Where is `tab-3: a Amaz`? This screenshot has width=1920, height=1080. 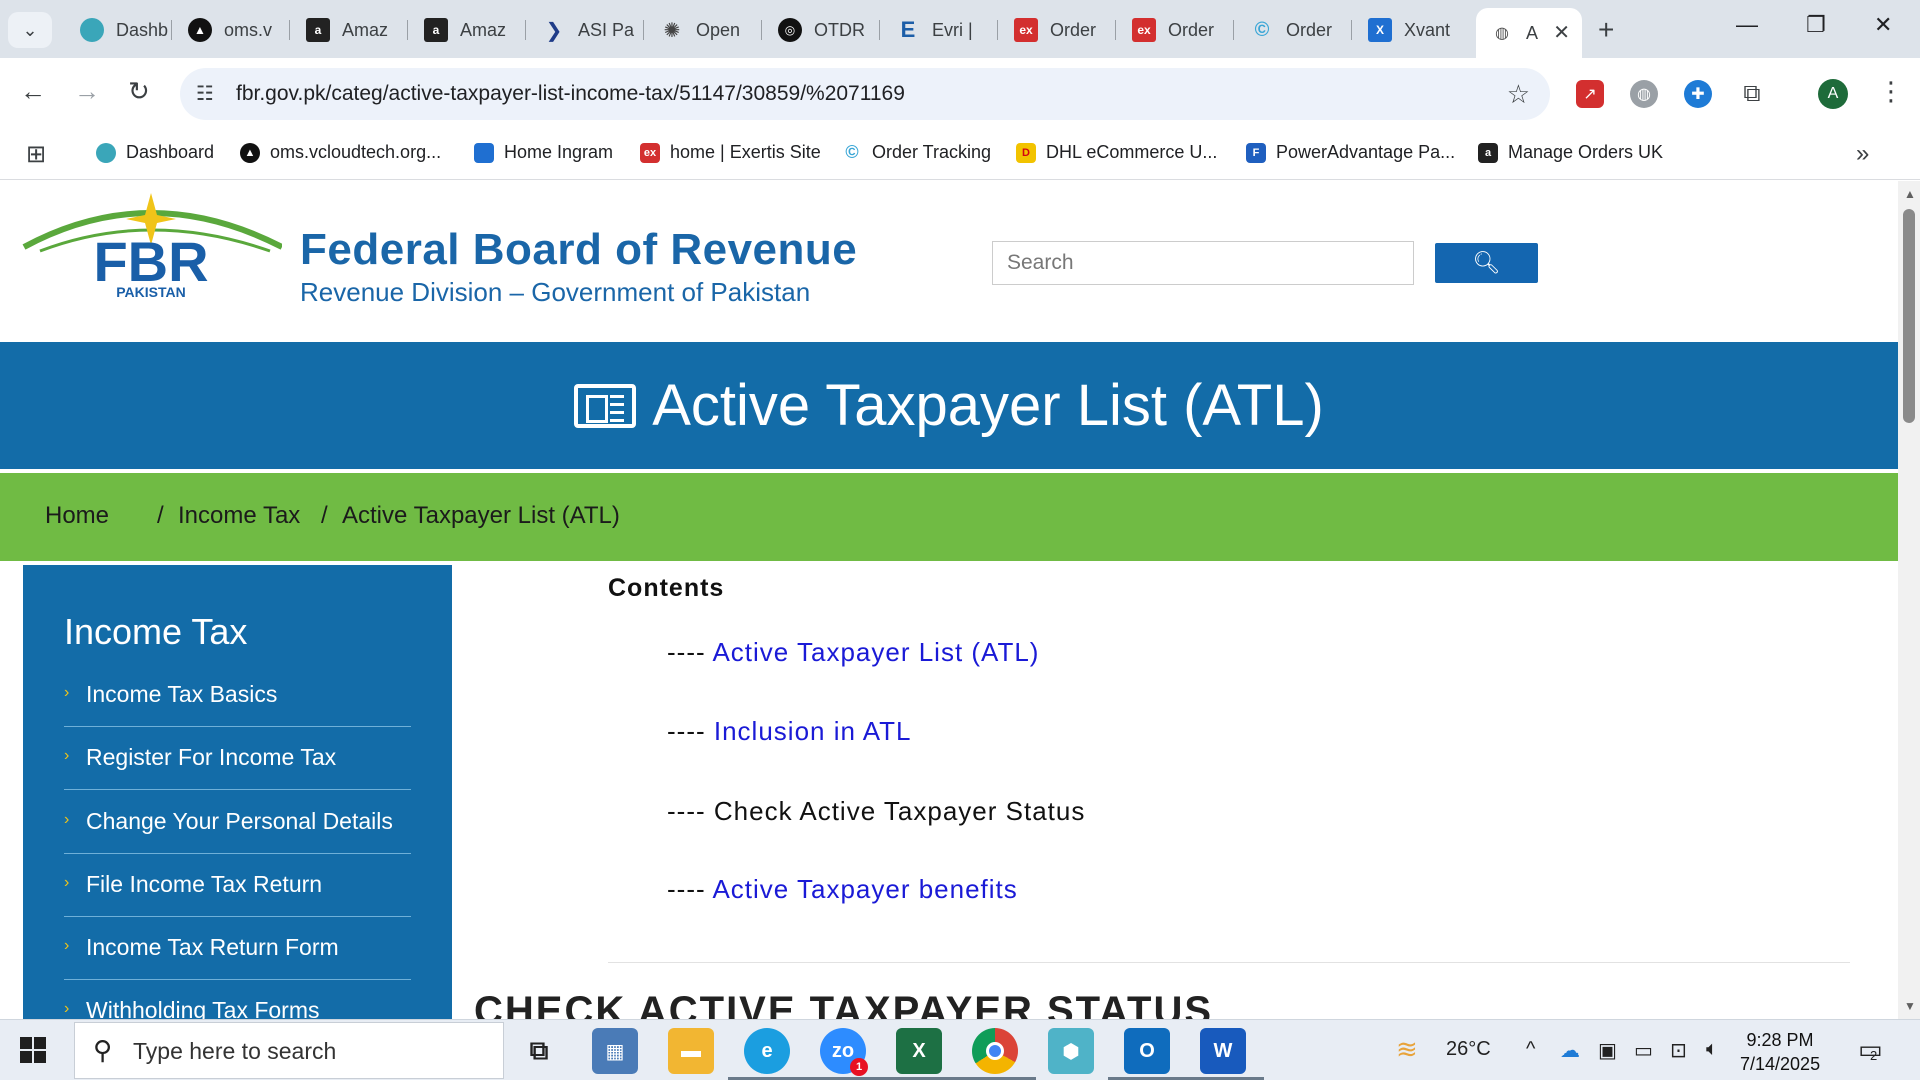 tab-3: a Amaz is located at coordinates (350, 30).